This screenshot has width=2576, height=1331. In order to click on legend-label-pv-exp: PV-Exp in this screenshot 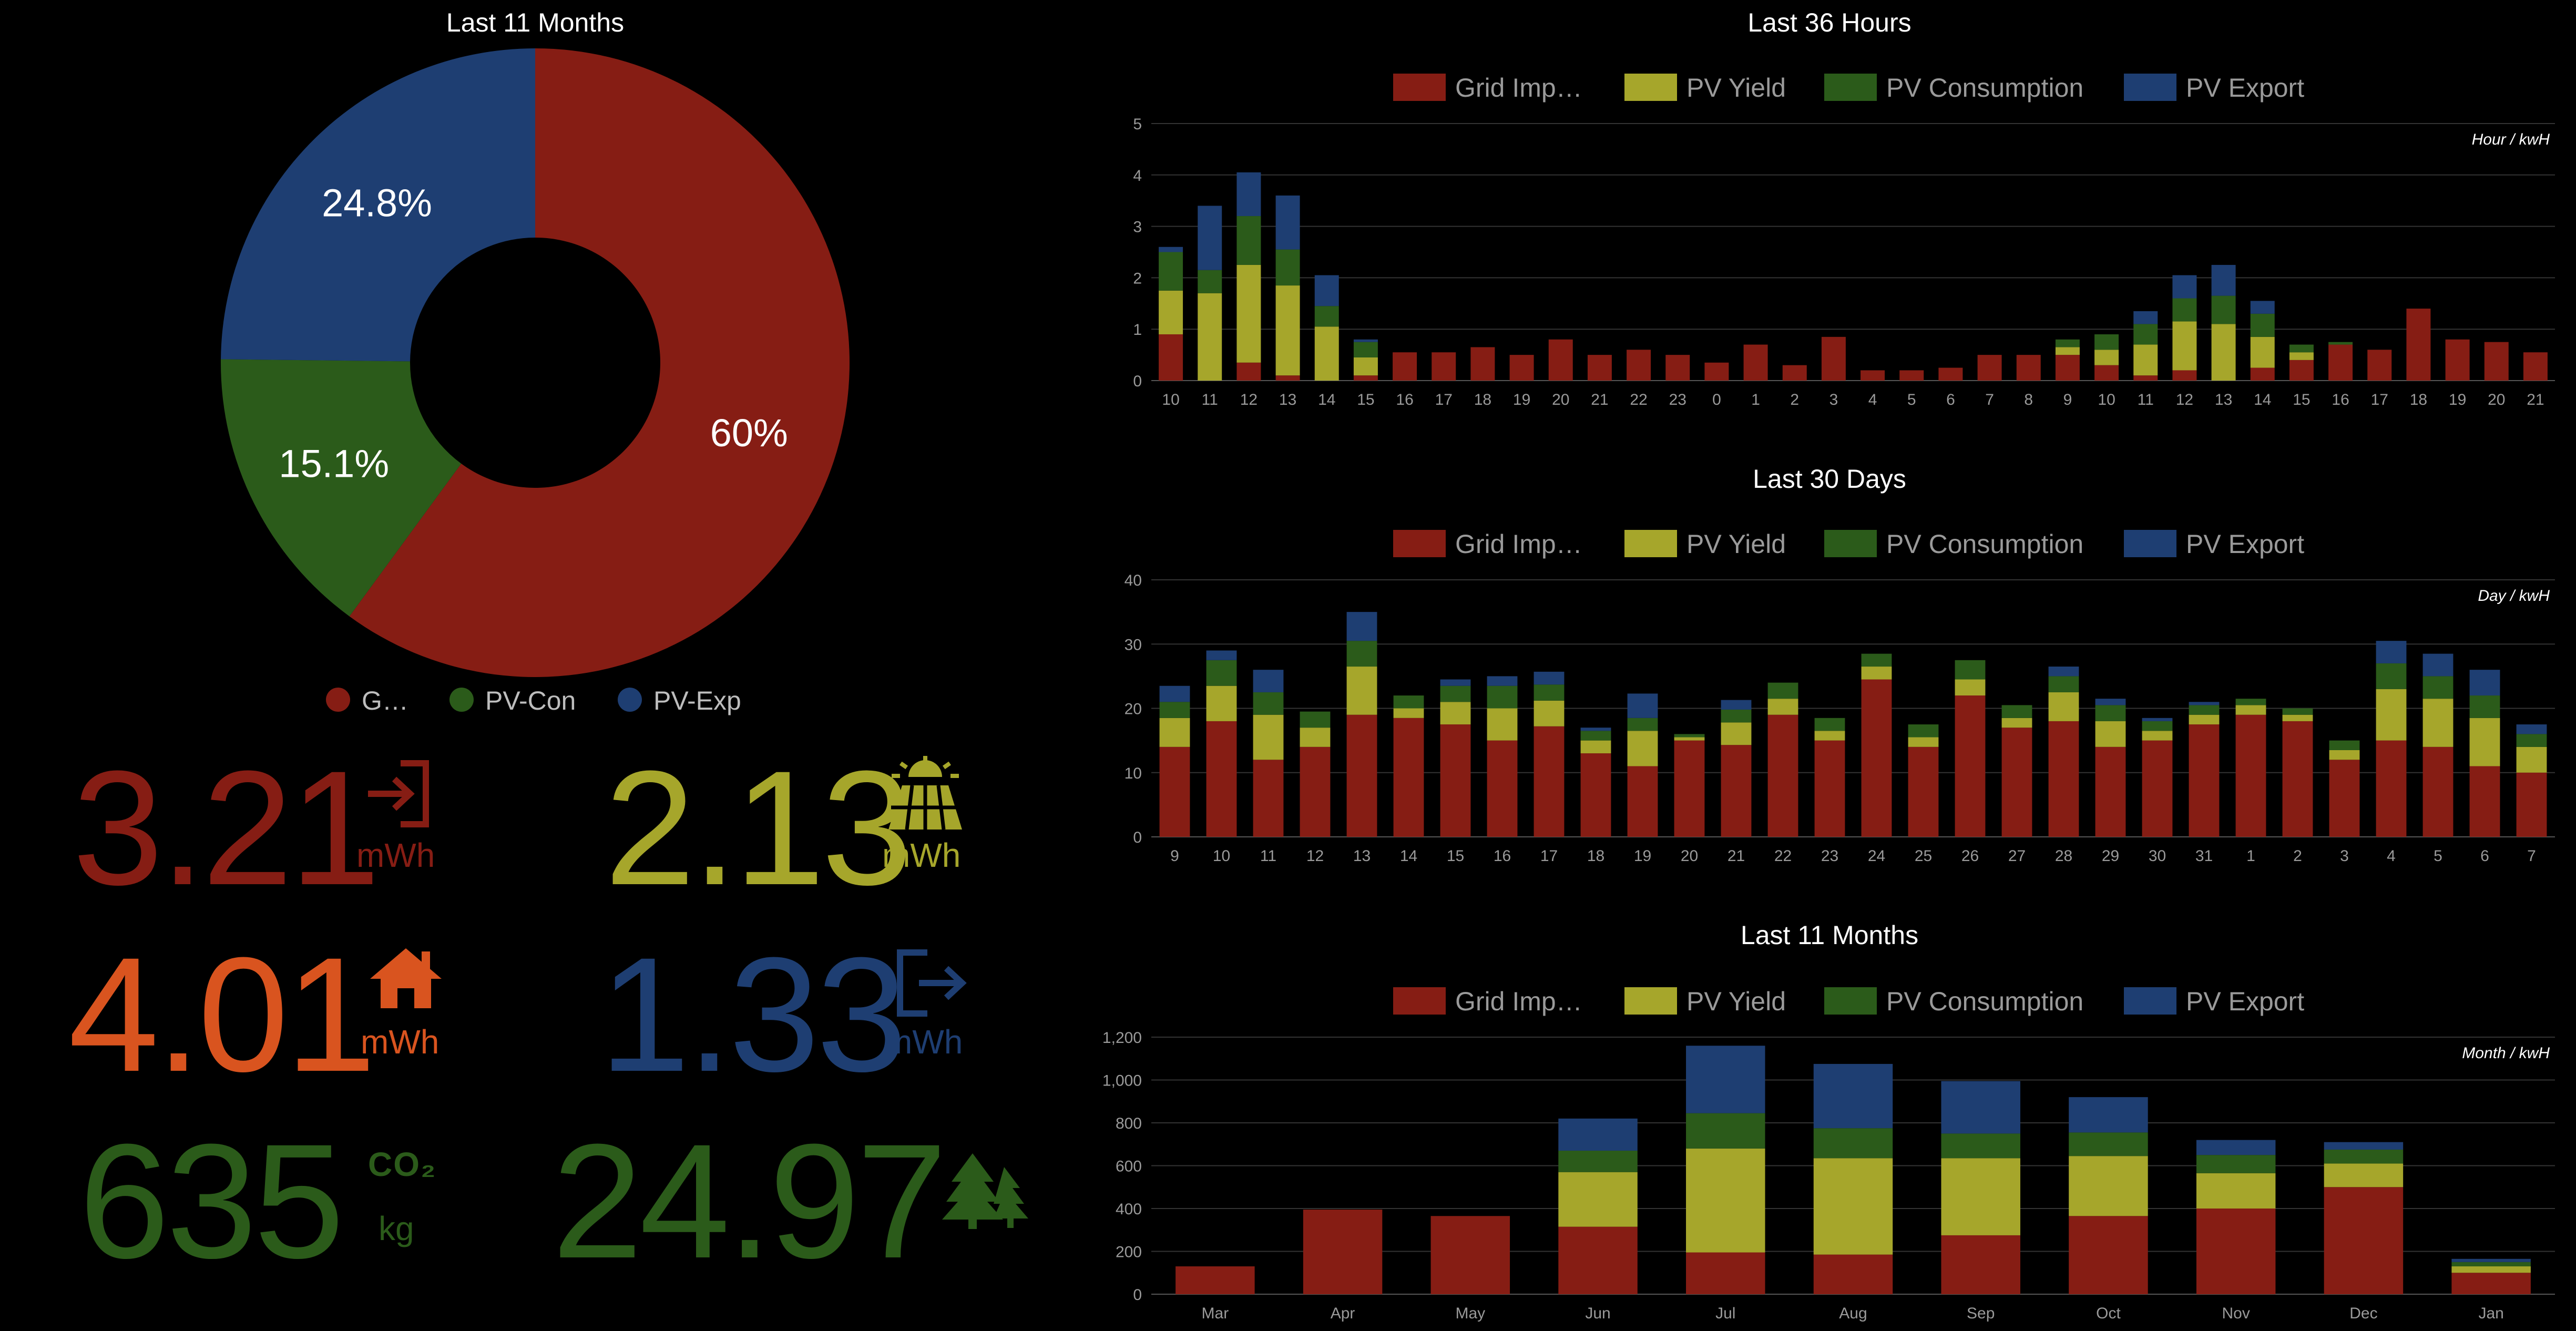, I will do `click(697, 700)`.